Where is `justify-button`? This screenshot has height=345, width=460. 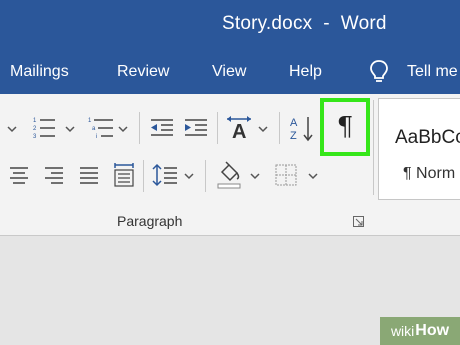
justify-button is located at coordinates (89, 175).